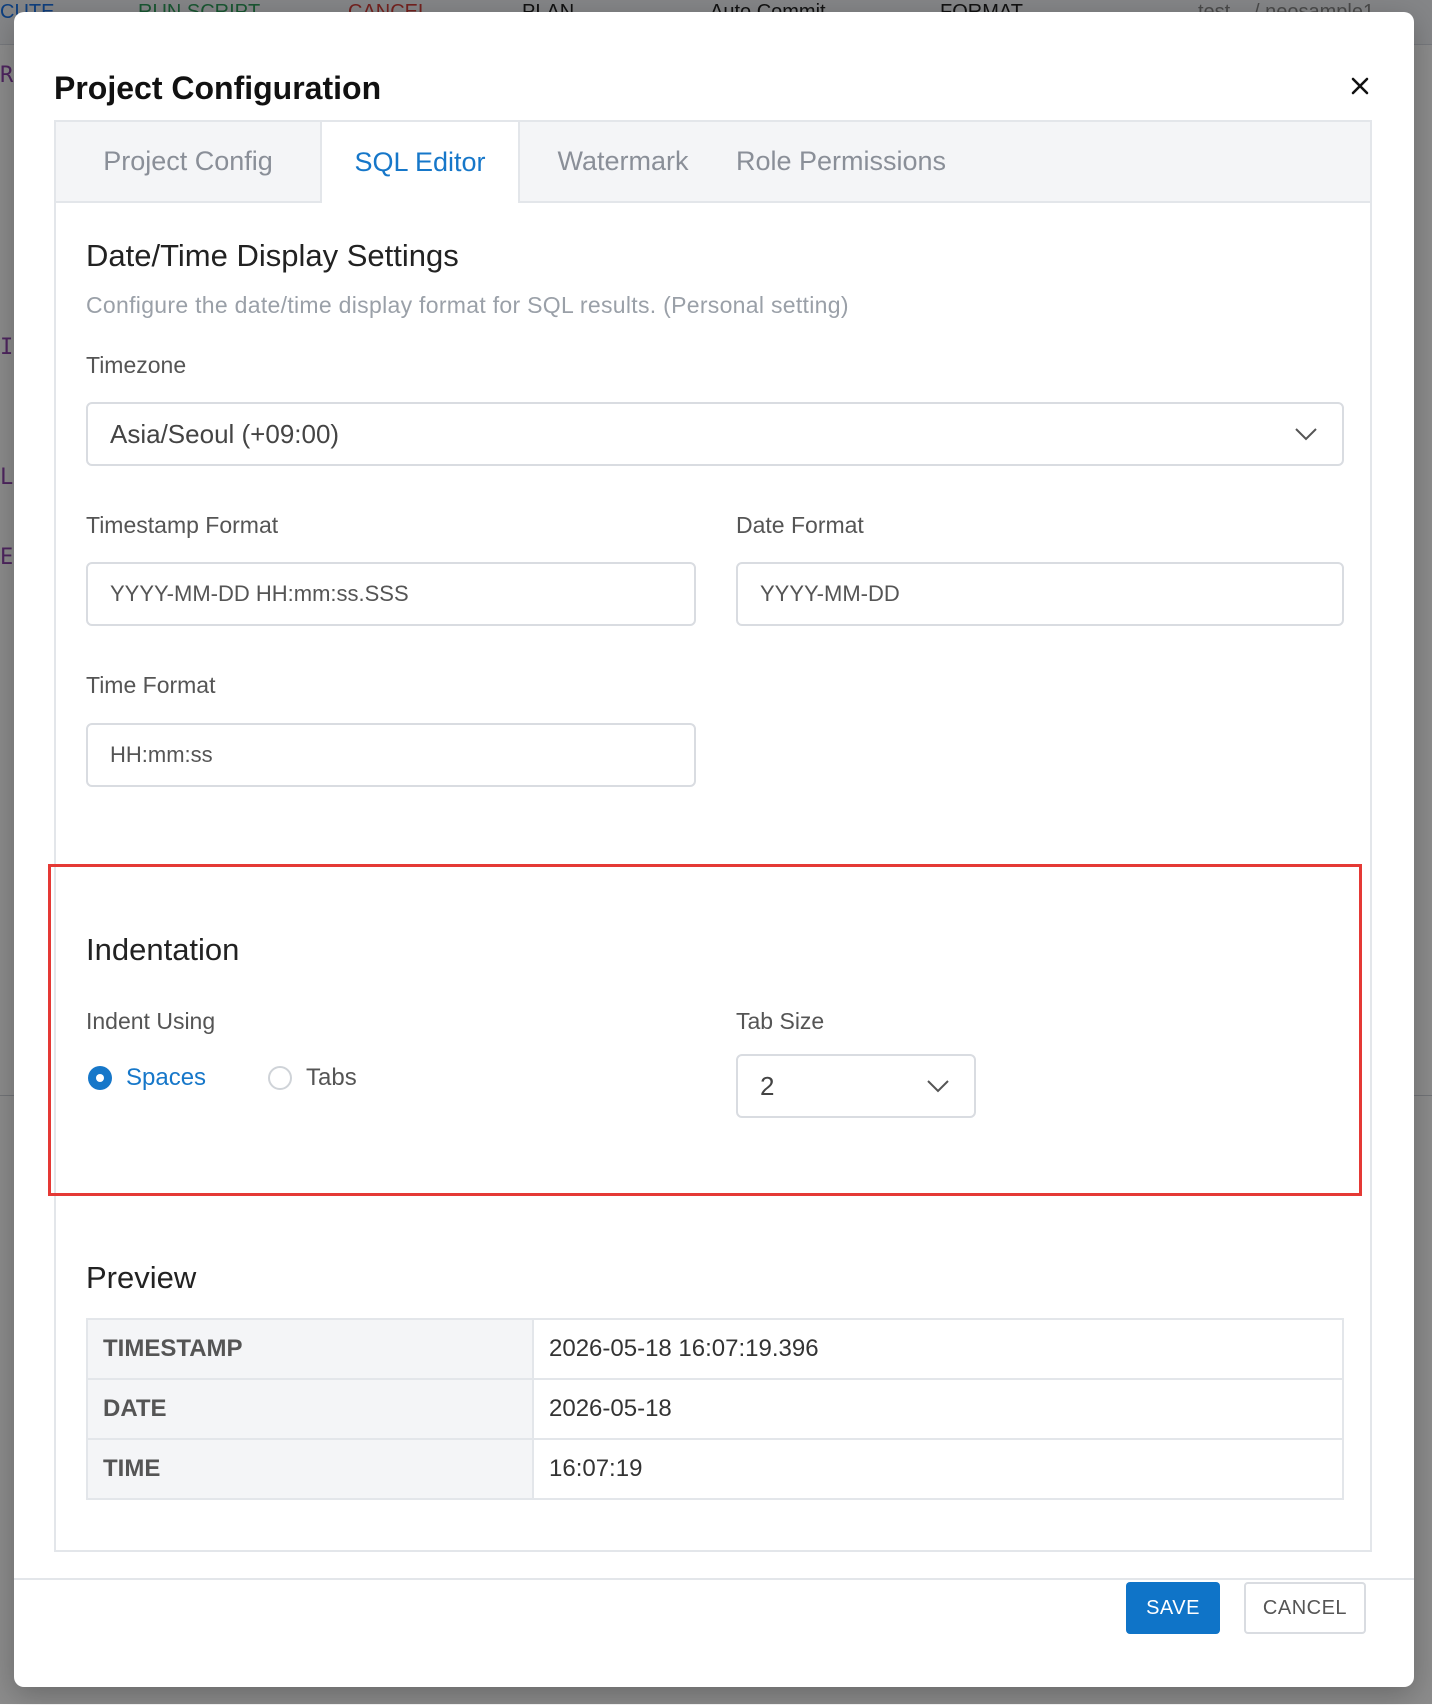 The width and height of the screenshot is (1432, 1705). What do you see at coordinates (830, 593) in the screenshot?
I see `date-format-value: YYYY-MM-DD` at bounding box center [830, 593].